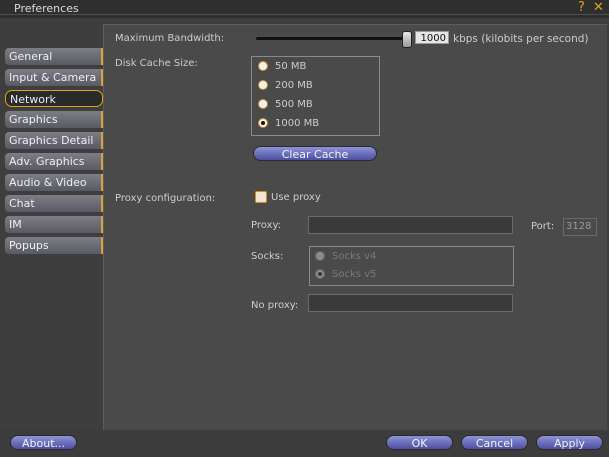 The image size is (609, 457). Describe the element at coordinates (521, 39) in the screenshot. I see `bandwidth-unit-label: kbps (kilobits per second)` at that location.